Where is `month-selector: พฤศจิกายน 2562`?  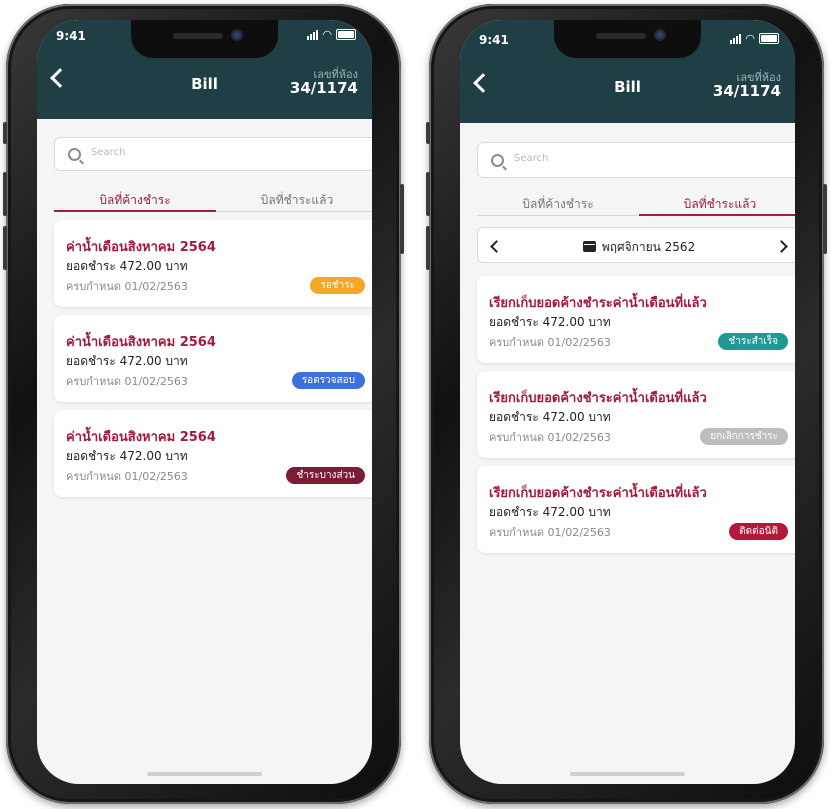 month-selector: พฤศจิกายน 2562 is located at coordinates (636, 245).